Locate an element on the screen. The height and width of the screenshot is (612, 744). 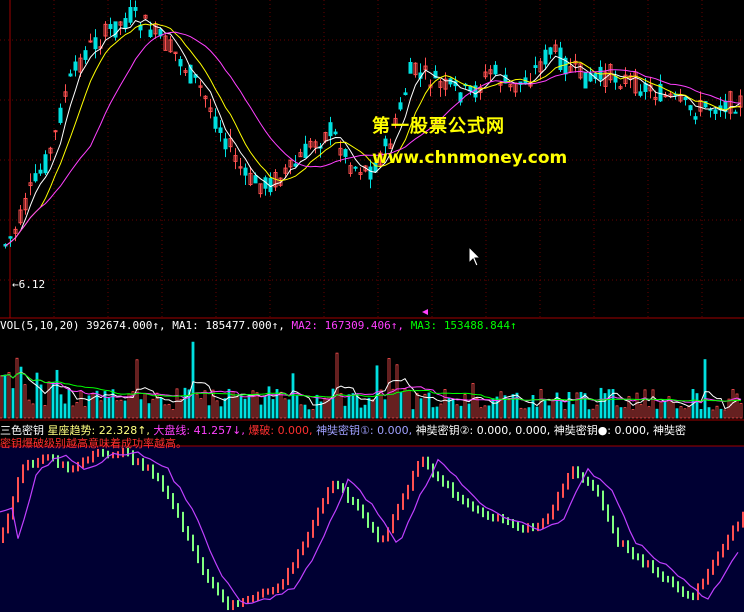
vol-ma3-value: 153488.844↑ is located at coordinates (480, 325).